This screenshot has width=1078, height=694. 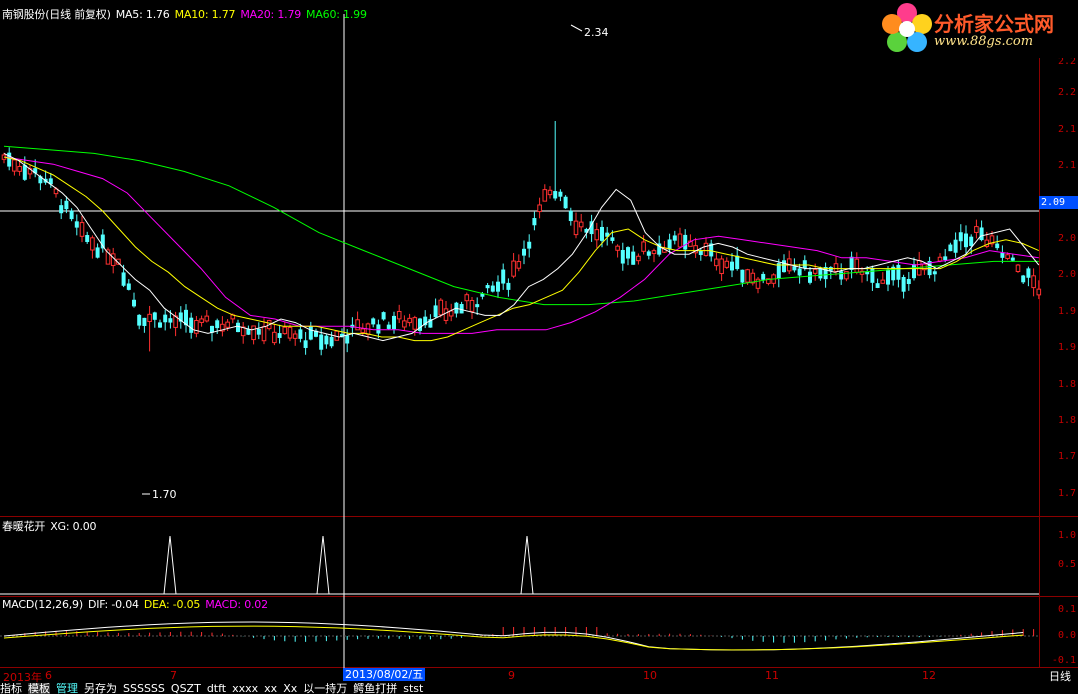 I want to click on tab-formula: 以一持万, so click(x=325, y=688).